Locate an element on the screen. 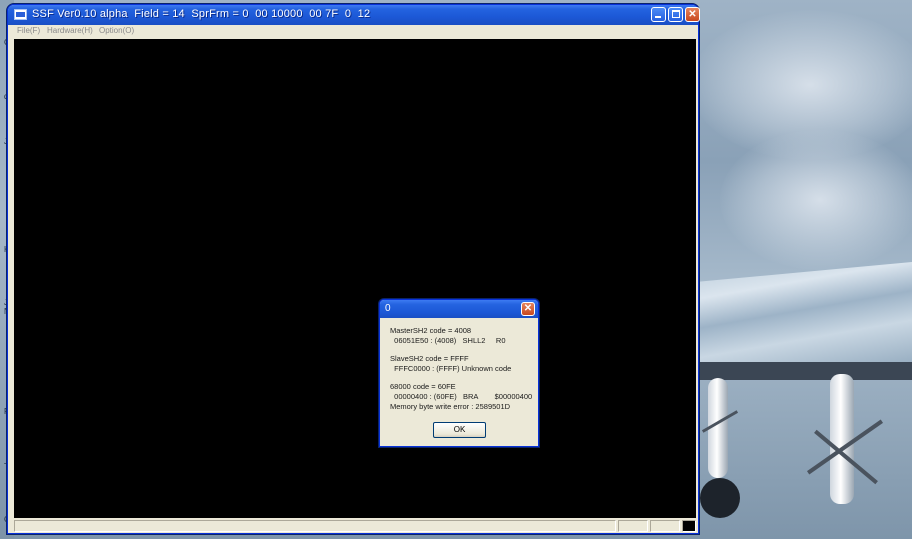 The height and width of the screenshot is (539, 912). menu-option: Option(O) is located at coordinates (116, 30).